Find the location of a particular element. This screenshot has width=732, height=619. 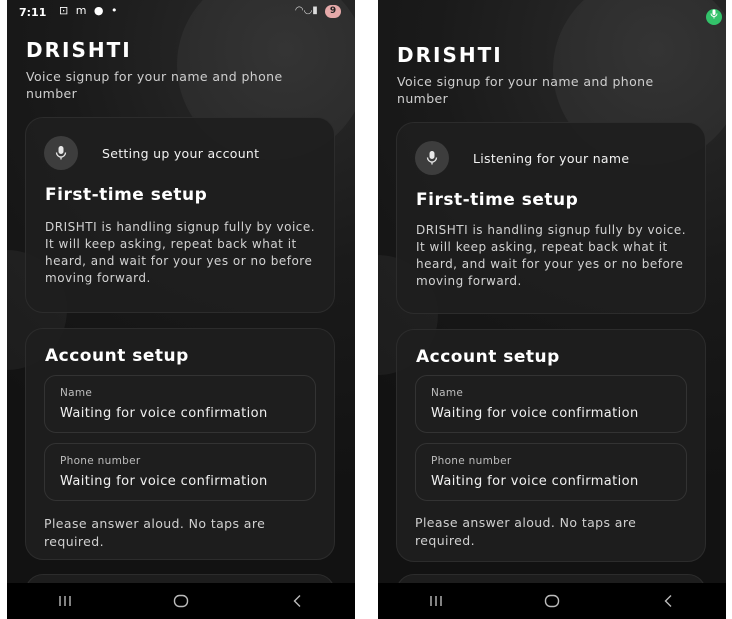

battery-icon: 9 is located at coordinates (333, 11).